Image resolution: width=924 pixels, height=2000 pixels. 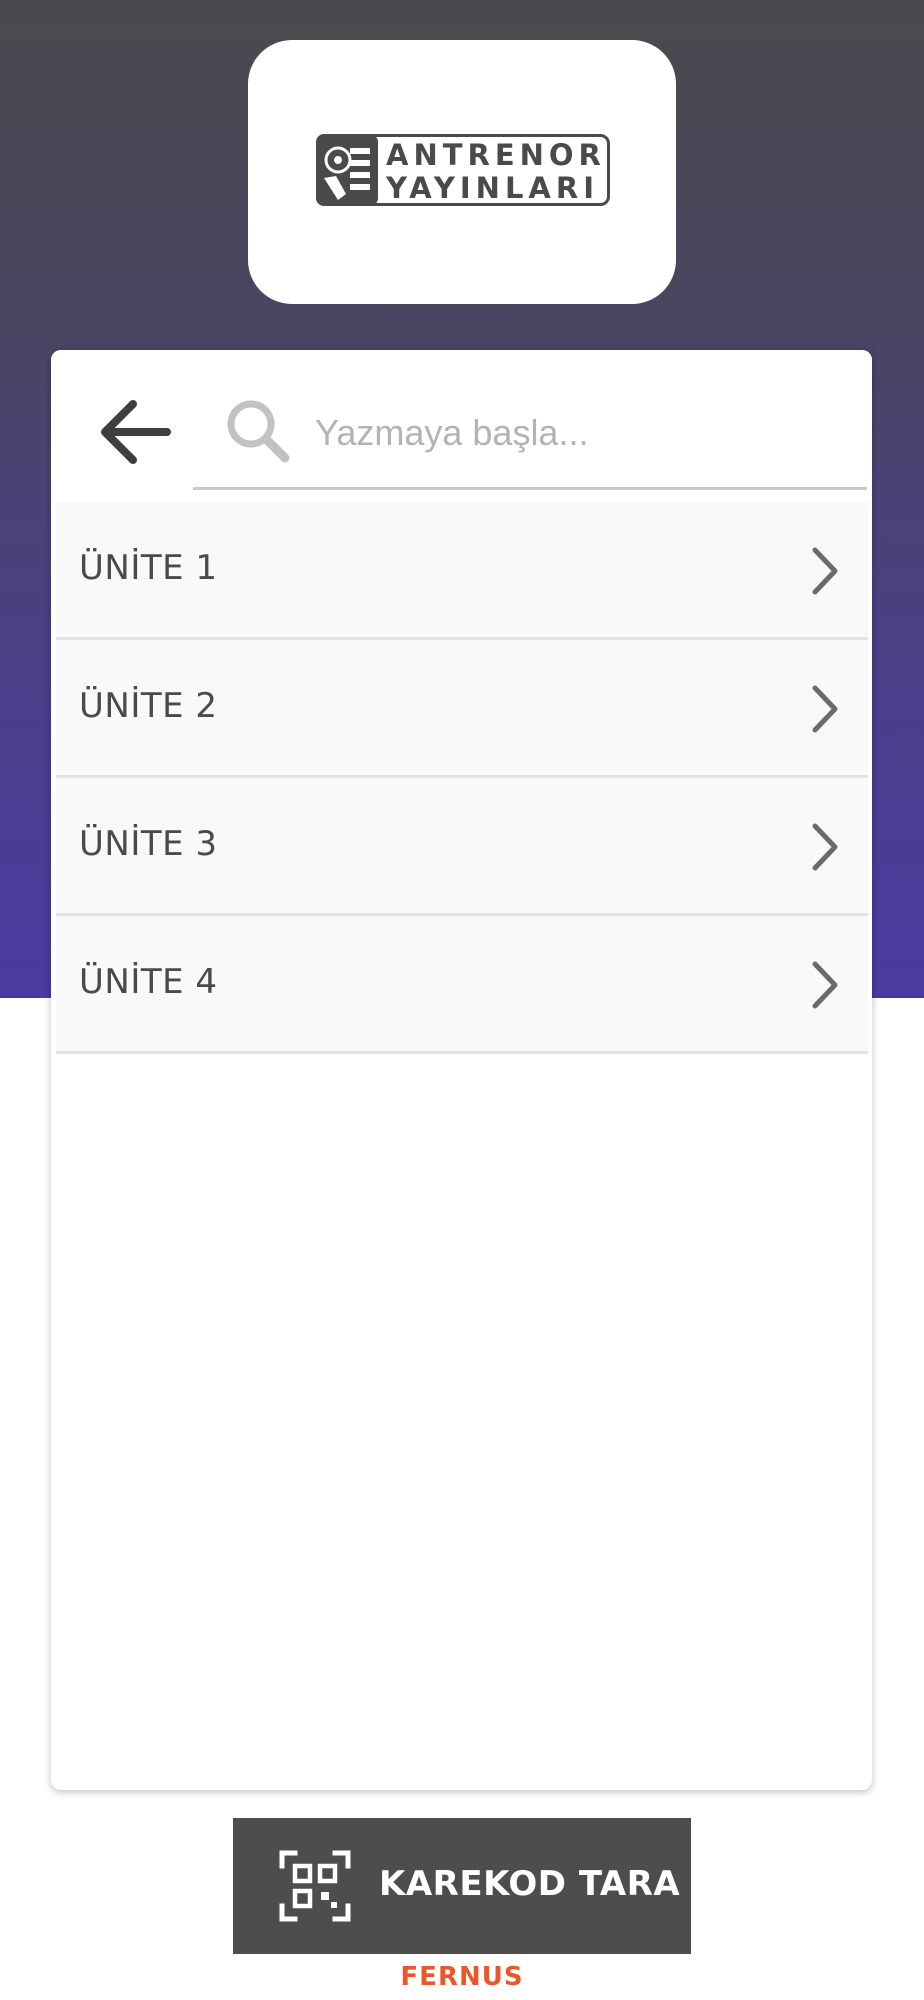 What do you see at coordinates (258, 431) in the screenshot?
I see `search-icon` at bounding box center [258, 431].